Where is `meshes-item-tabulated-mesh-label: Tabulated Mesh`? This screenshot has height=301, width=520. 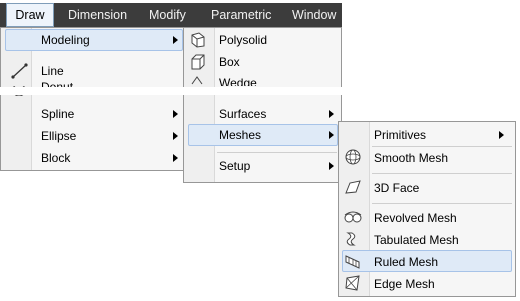 meshes-item-tabulated-mesh-label: Tabulated Mesh is located at coordinates (416, 240).